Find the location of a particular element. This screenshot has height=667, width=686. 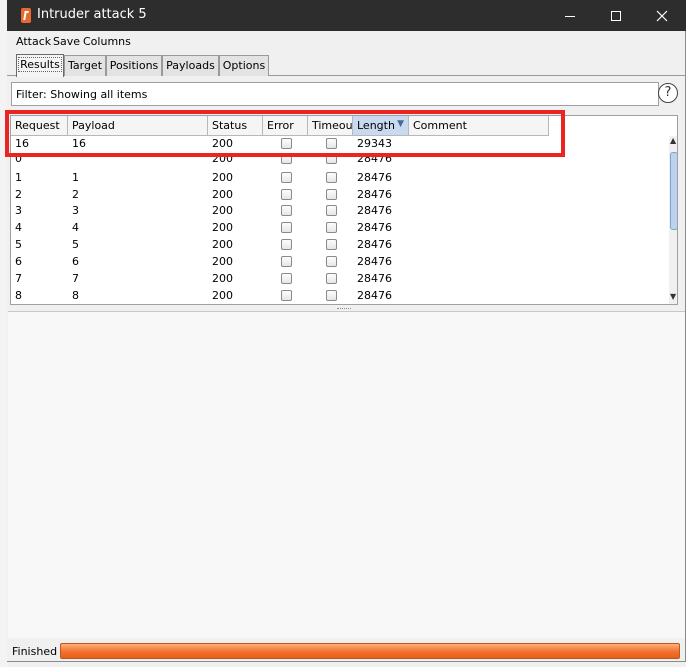

scroll-down-icon: ▼ is located at coordinates (673, 296).